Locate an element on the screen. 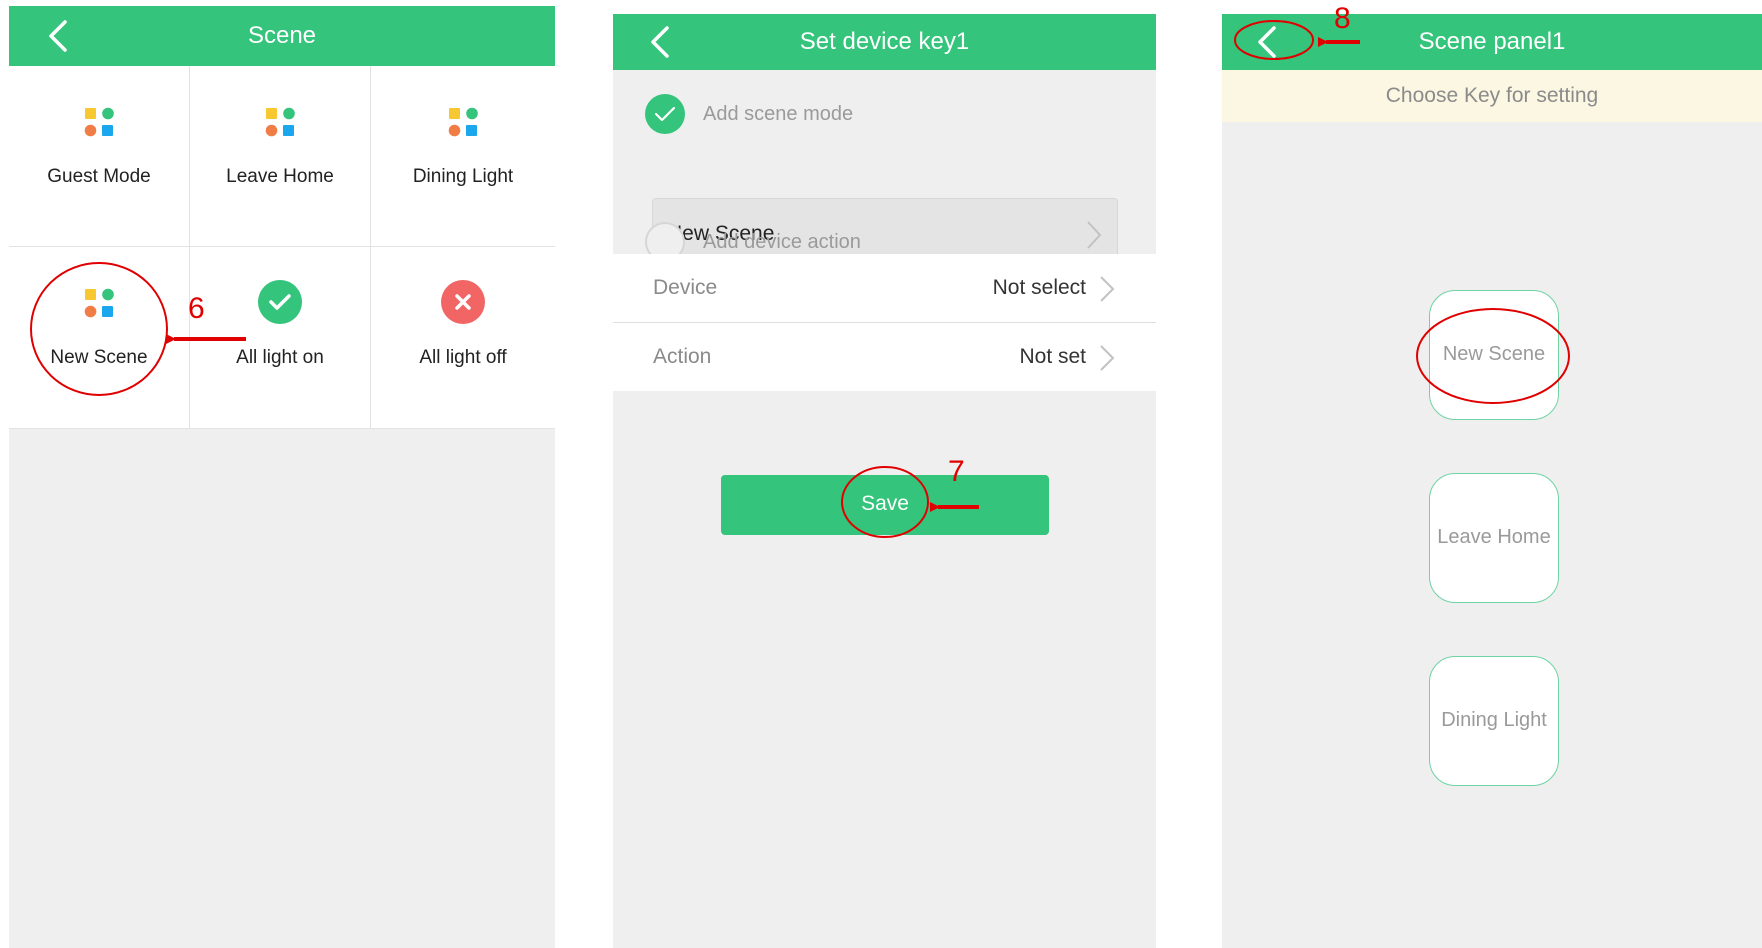  tile-label: Leave Home is located at coordinates (280, 176).